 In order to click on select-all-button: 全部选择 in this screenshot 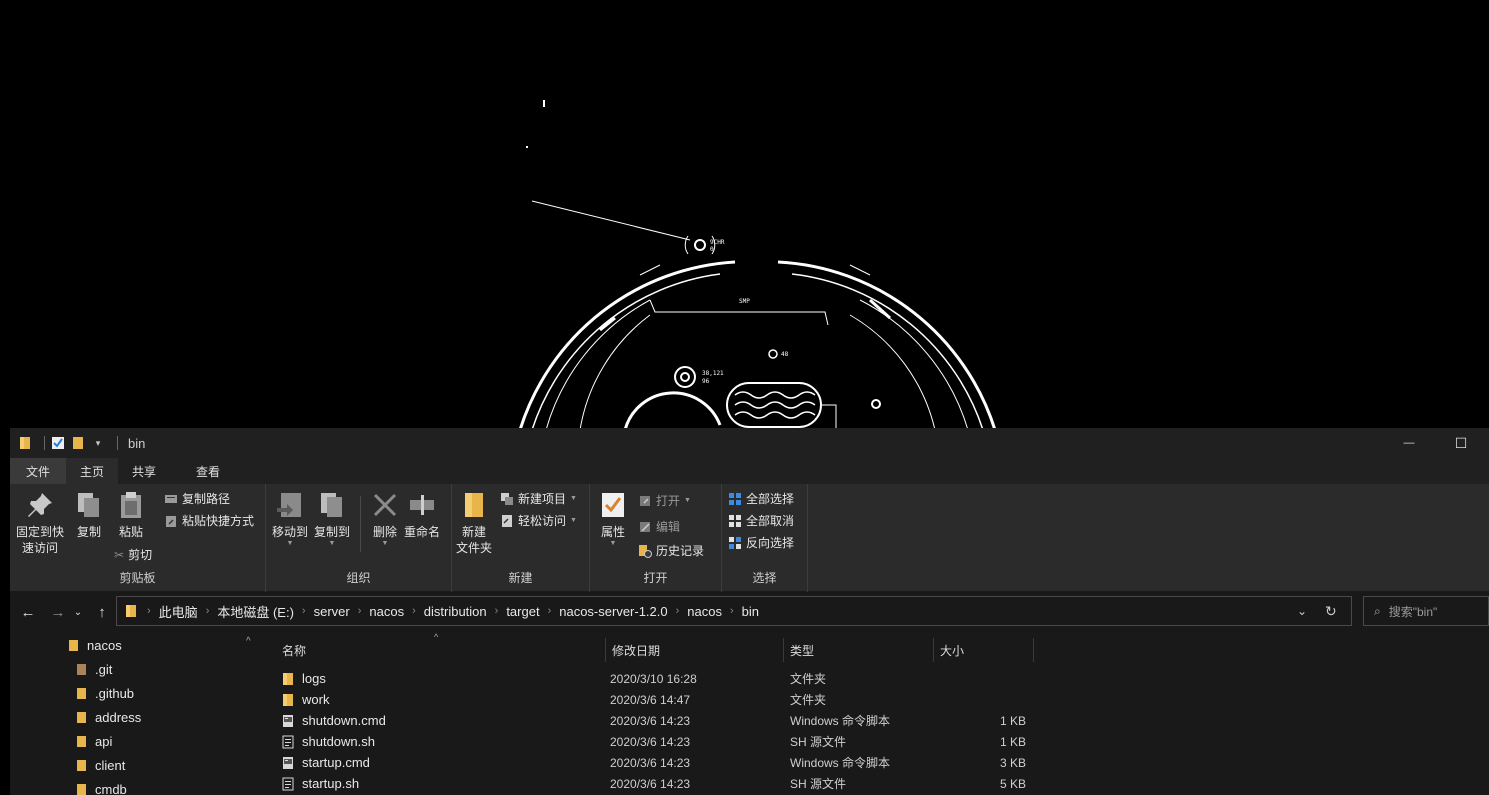, I will do `click(761, 498)`.